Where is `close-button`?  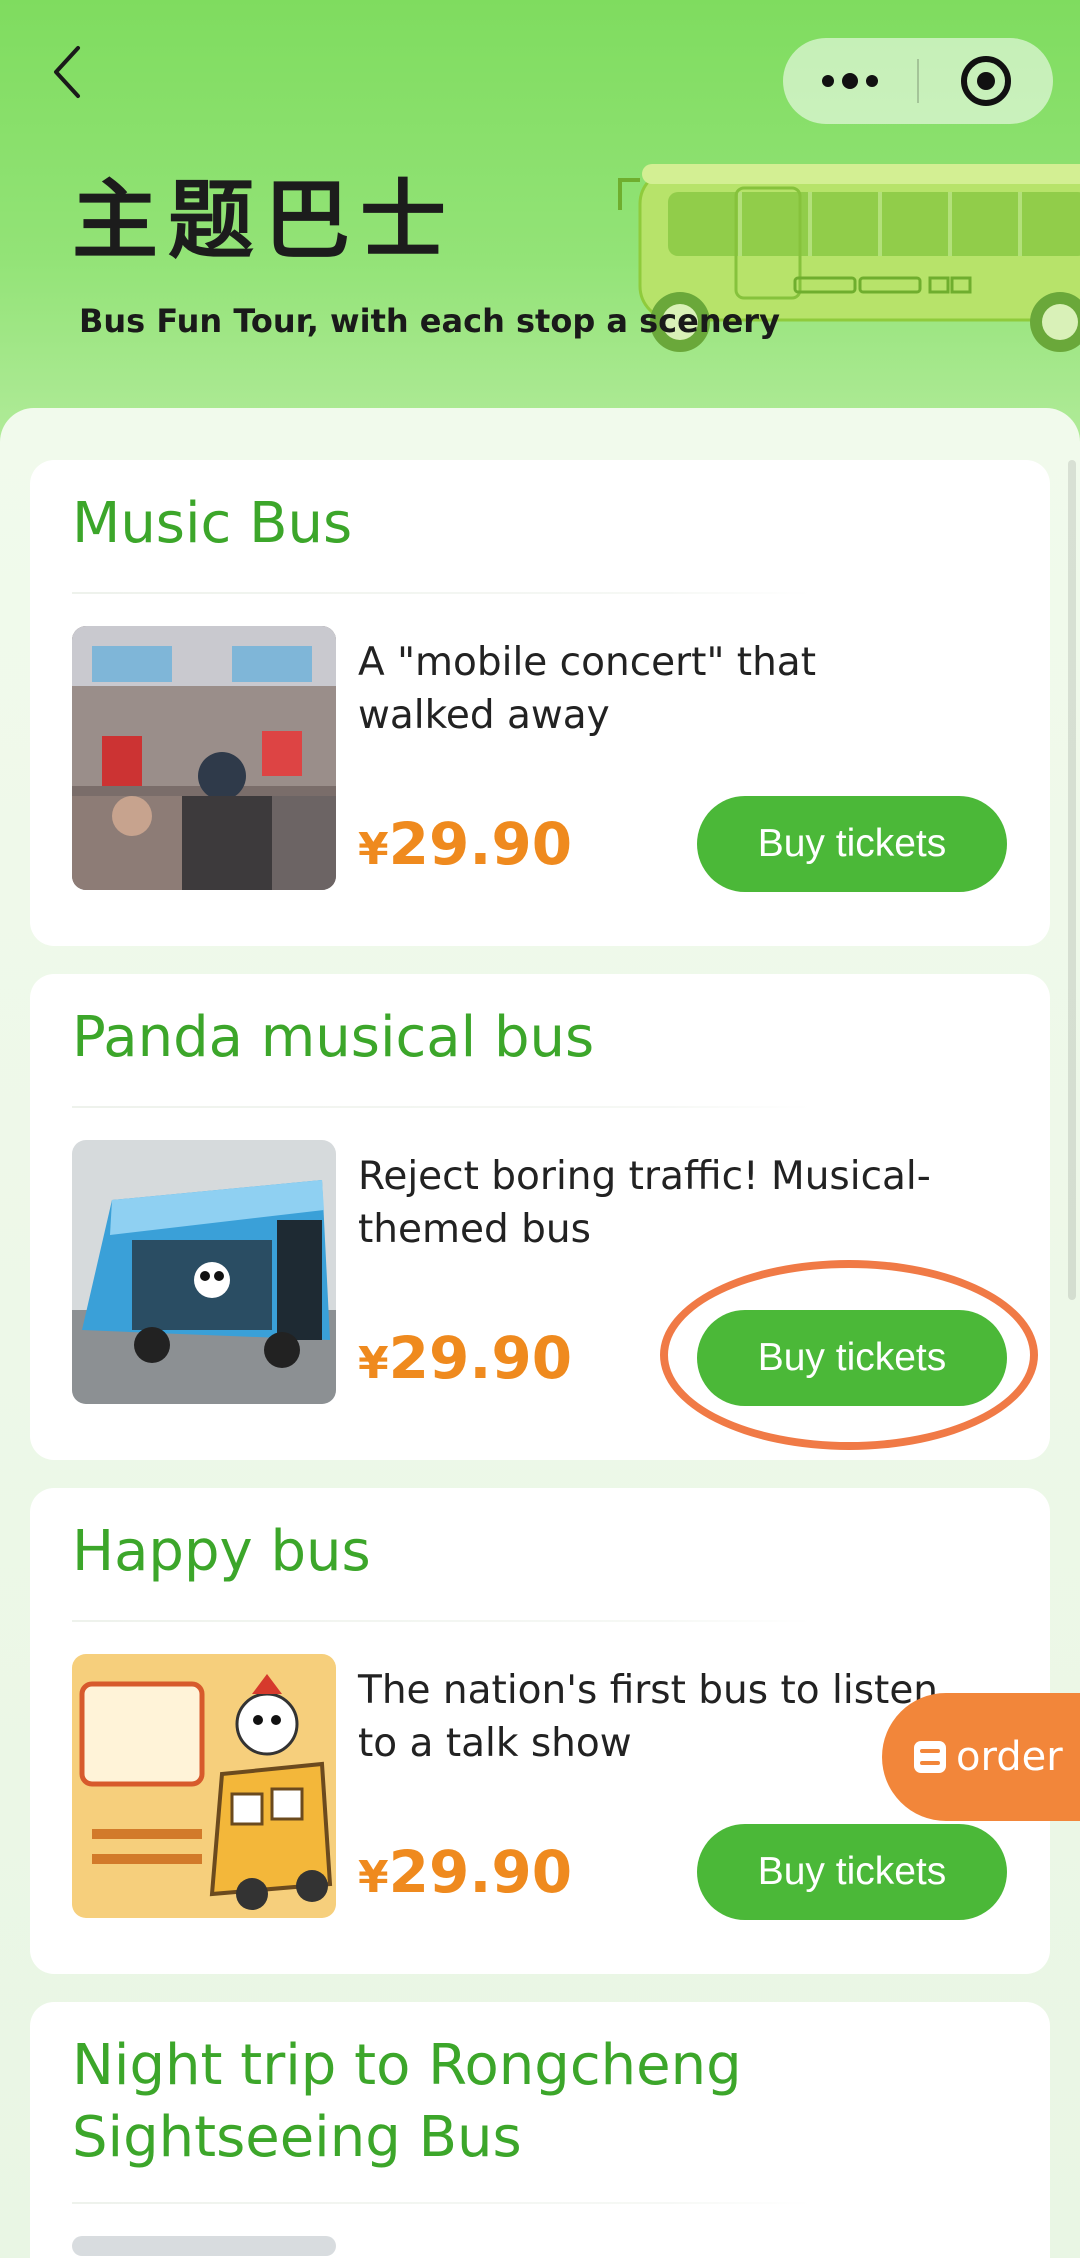 close-button is located at coordinates (986, 81).